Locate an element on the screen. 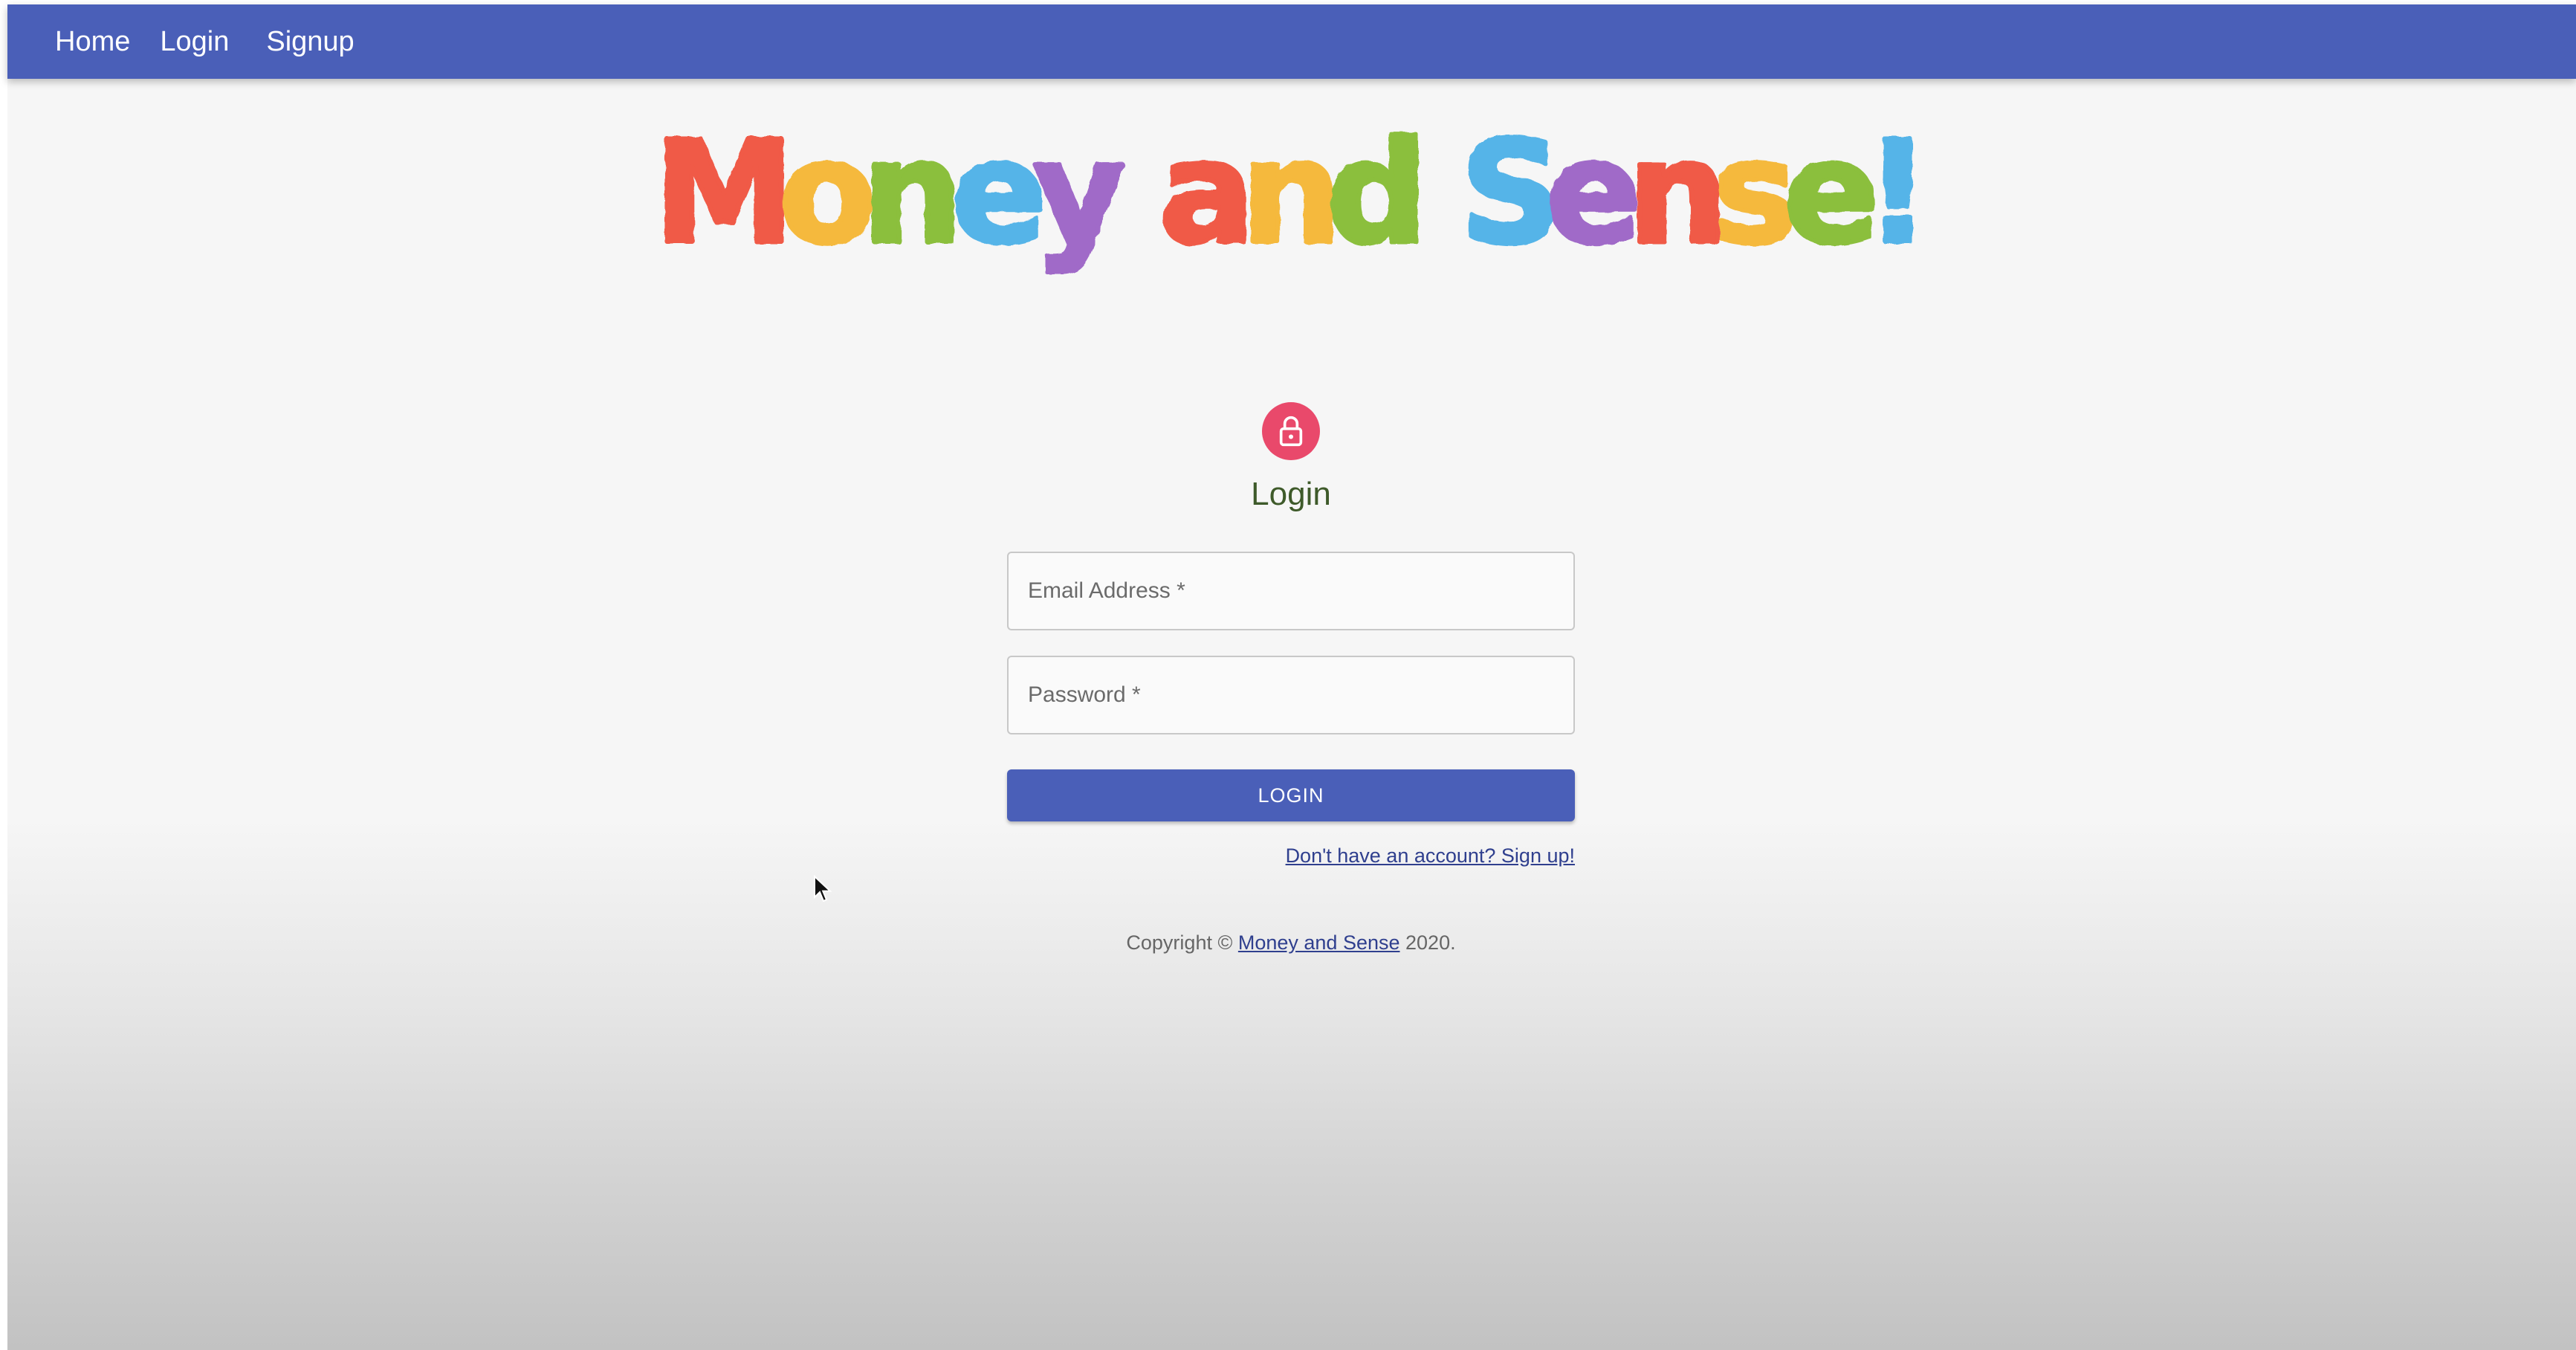 This screenshot has width=2576, height=1350. svg-text: a is located at coordinates (1207, 193).